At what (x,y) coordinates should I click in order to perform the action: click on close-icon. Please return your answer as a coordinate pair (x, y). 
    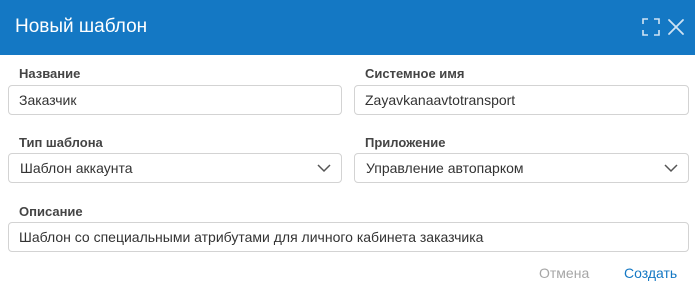
    Looking at the image, I should click on (676, 27).